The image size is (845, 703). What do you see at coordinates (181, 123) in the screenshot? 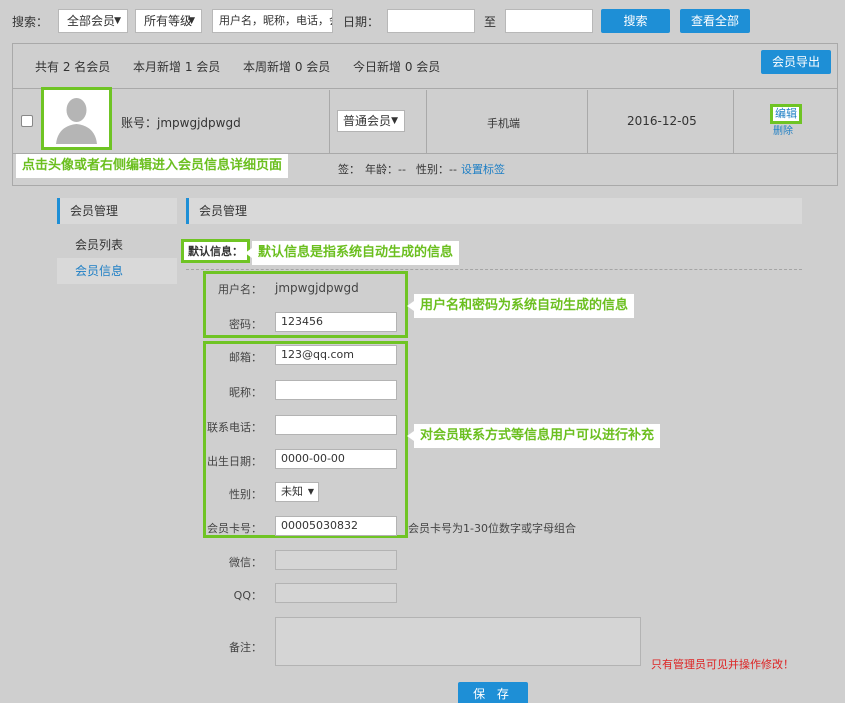
I see `account-text: 账号：jmpwgjdpwgd` at bounding box center [181, 123].